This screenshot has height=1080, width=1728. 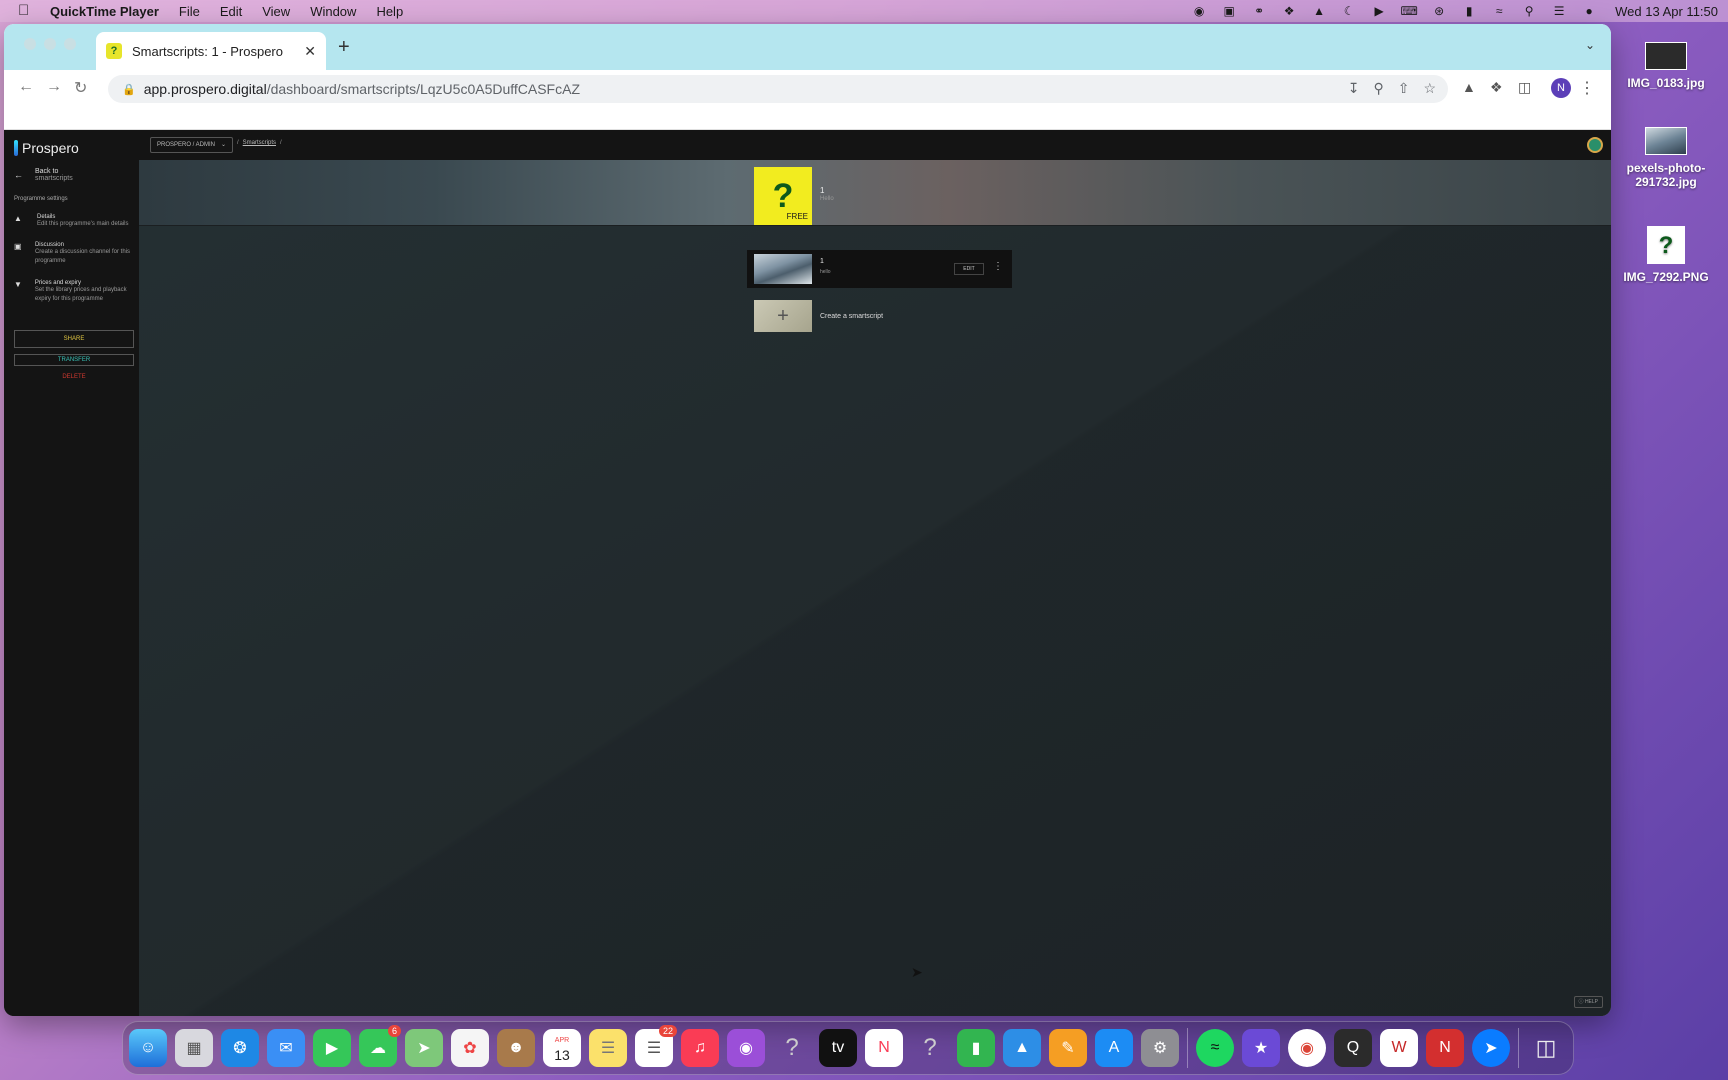 What do you see at coordinates (1259, 11) in the screenshot?
I see `creative-cloud-icon: ⚭` at bounding box center [1259, 11].